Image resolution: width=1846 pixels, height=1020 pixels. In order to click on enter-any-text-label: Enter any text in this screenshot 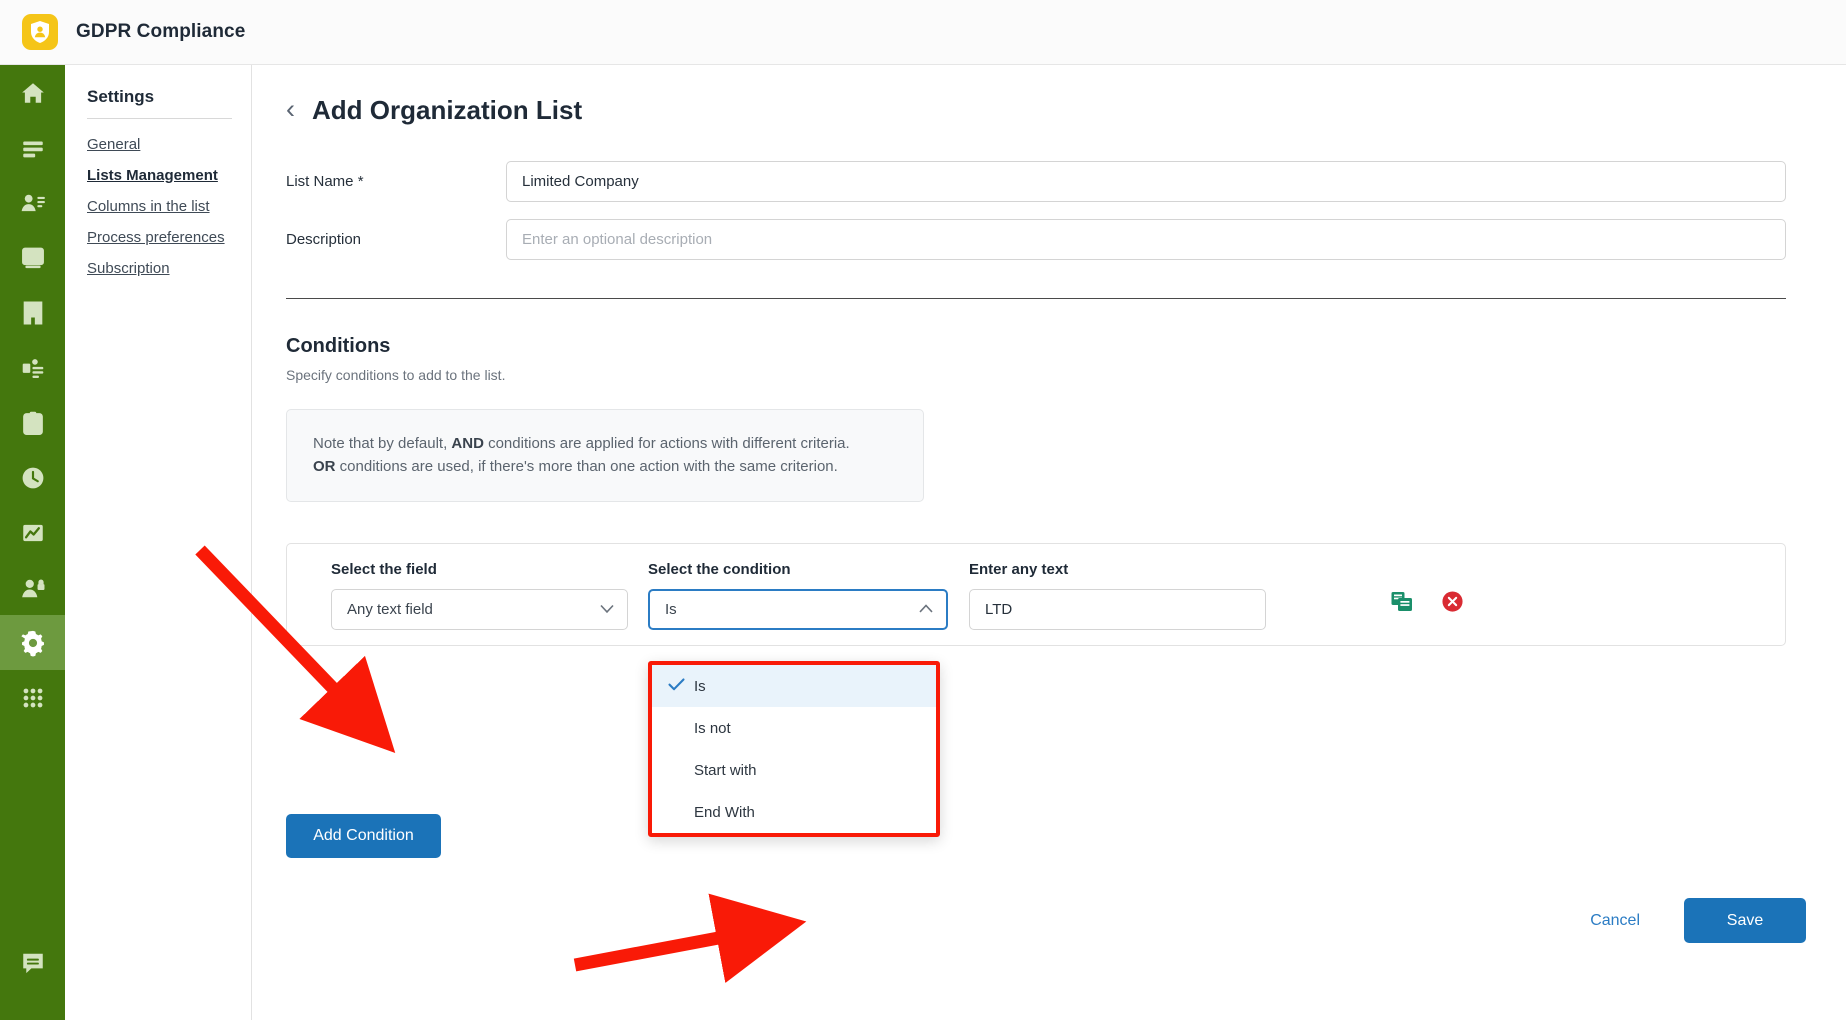, I will do `click(1019, 569)`.